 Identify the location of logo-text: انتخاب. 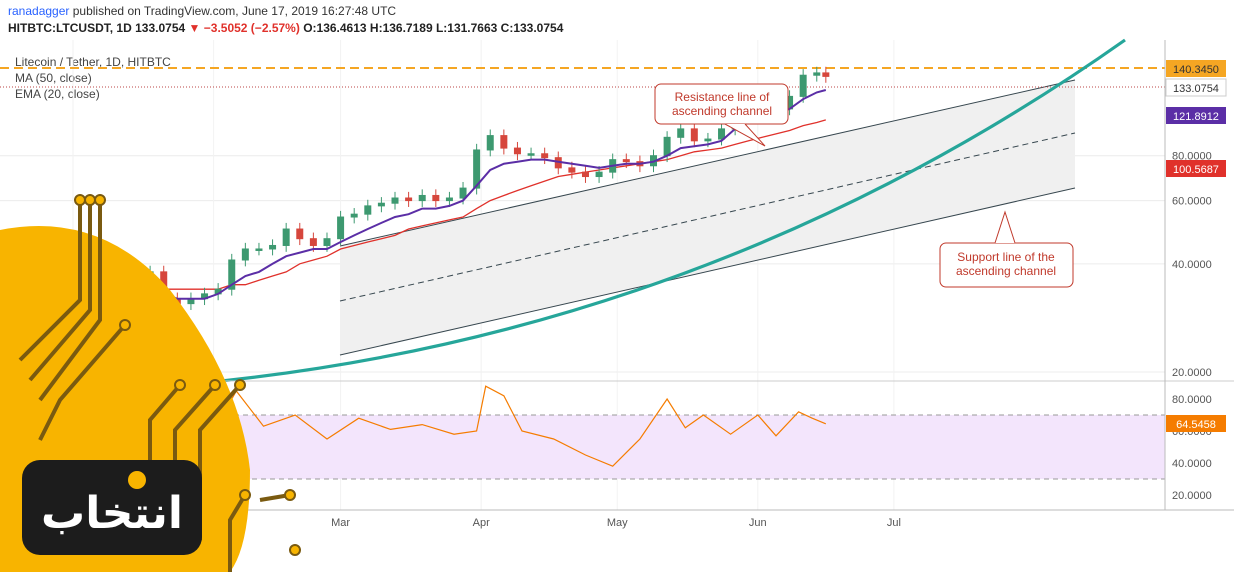
(112, 513).